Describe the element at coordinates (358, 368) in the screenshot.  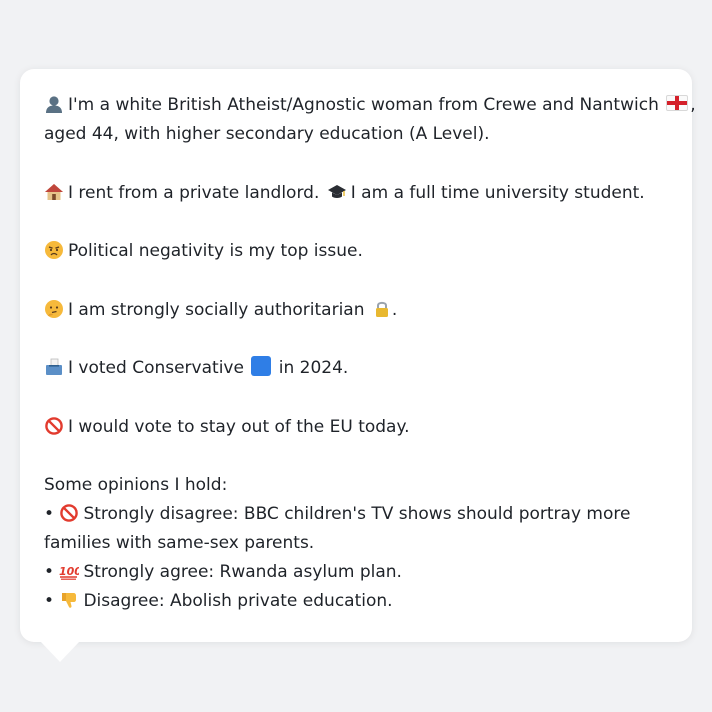
I see `vote-paragraph: I voted Conservative in 2024.` at that location.